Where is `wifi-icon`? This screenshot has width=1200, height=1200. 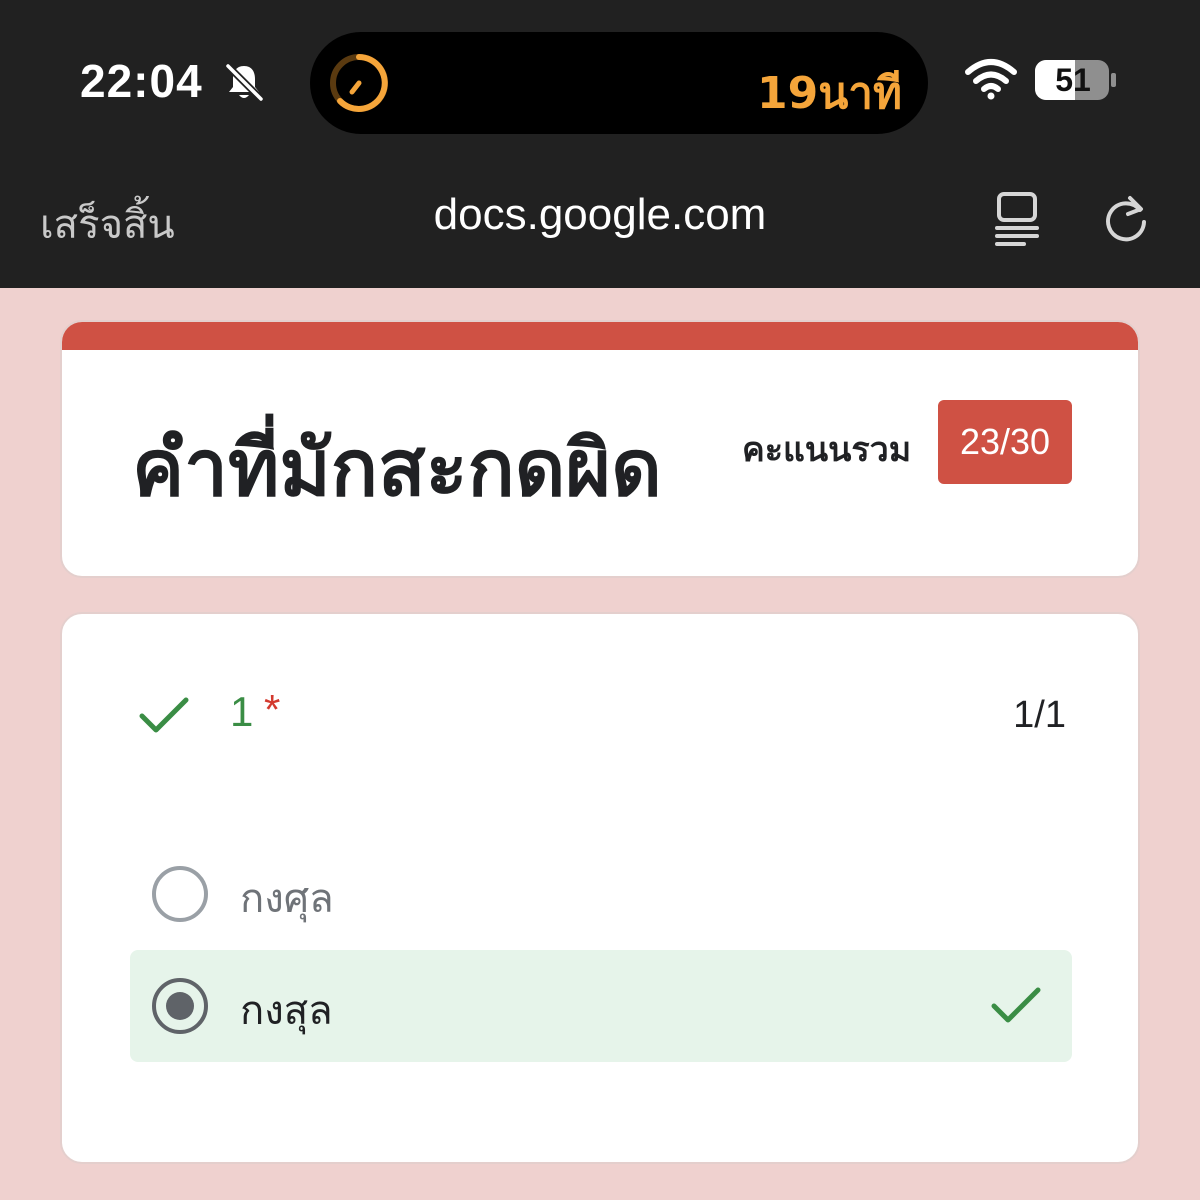
wifi-icon is located at coordinates (991, 79).